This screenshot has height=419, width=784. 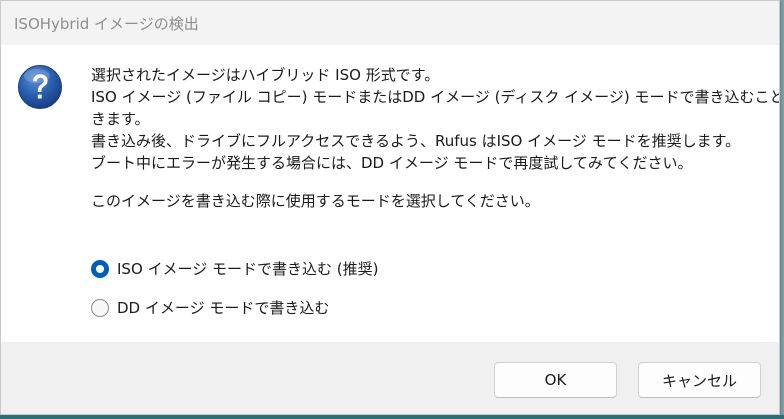 I want to click on question-icon, so click(x=40, y=87).